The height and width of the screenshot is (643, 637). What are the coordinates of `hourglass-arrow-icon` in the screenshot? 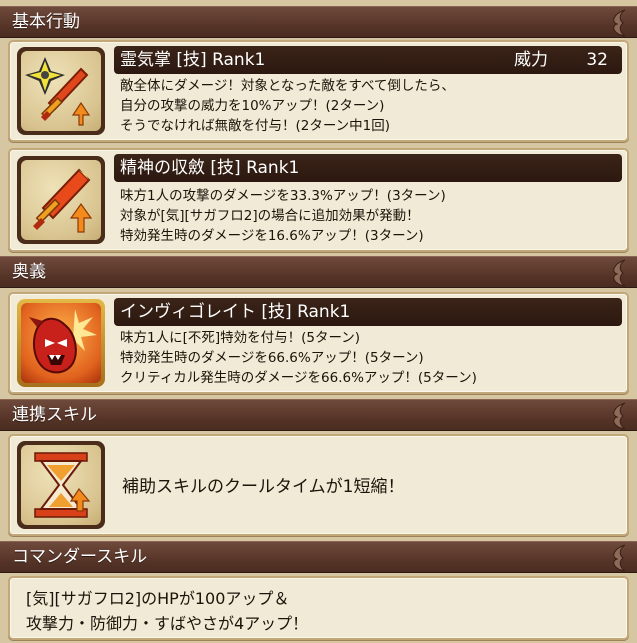 It's located at (62, 485).